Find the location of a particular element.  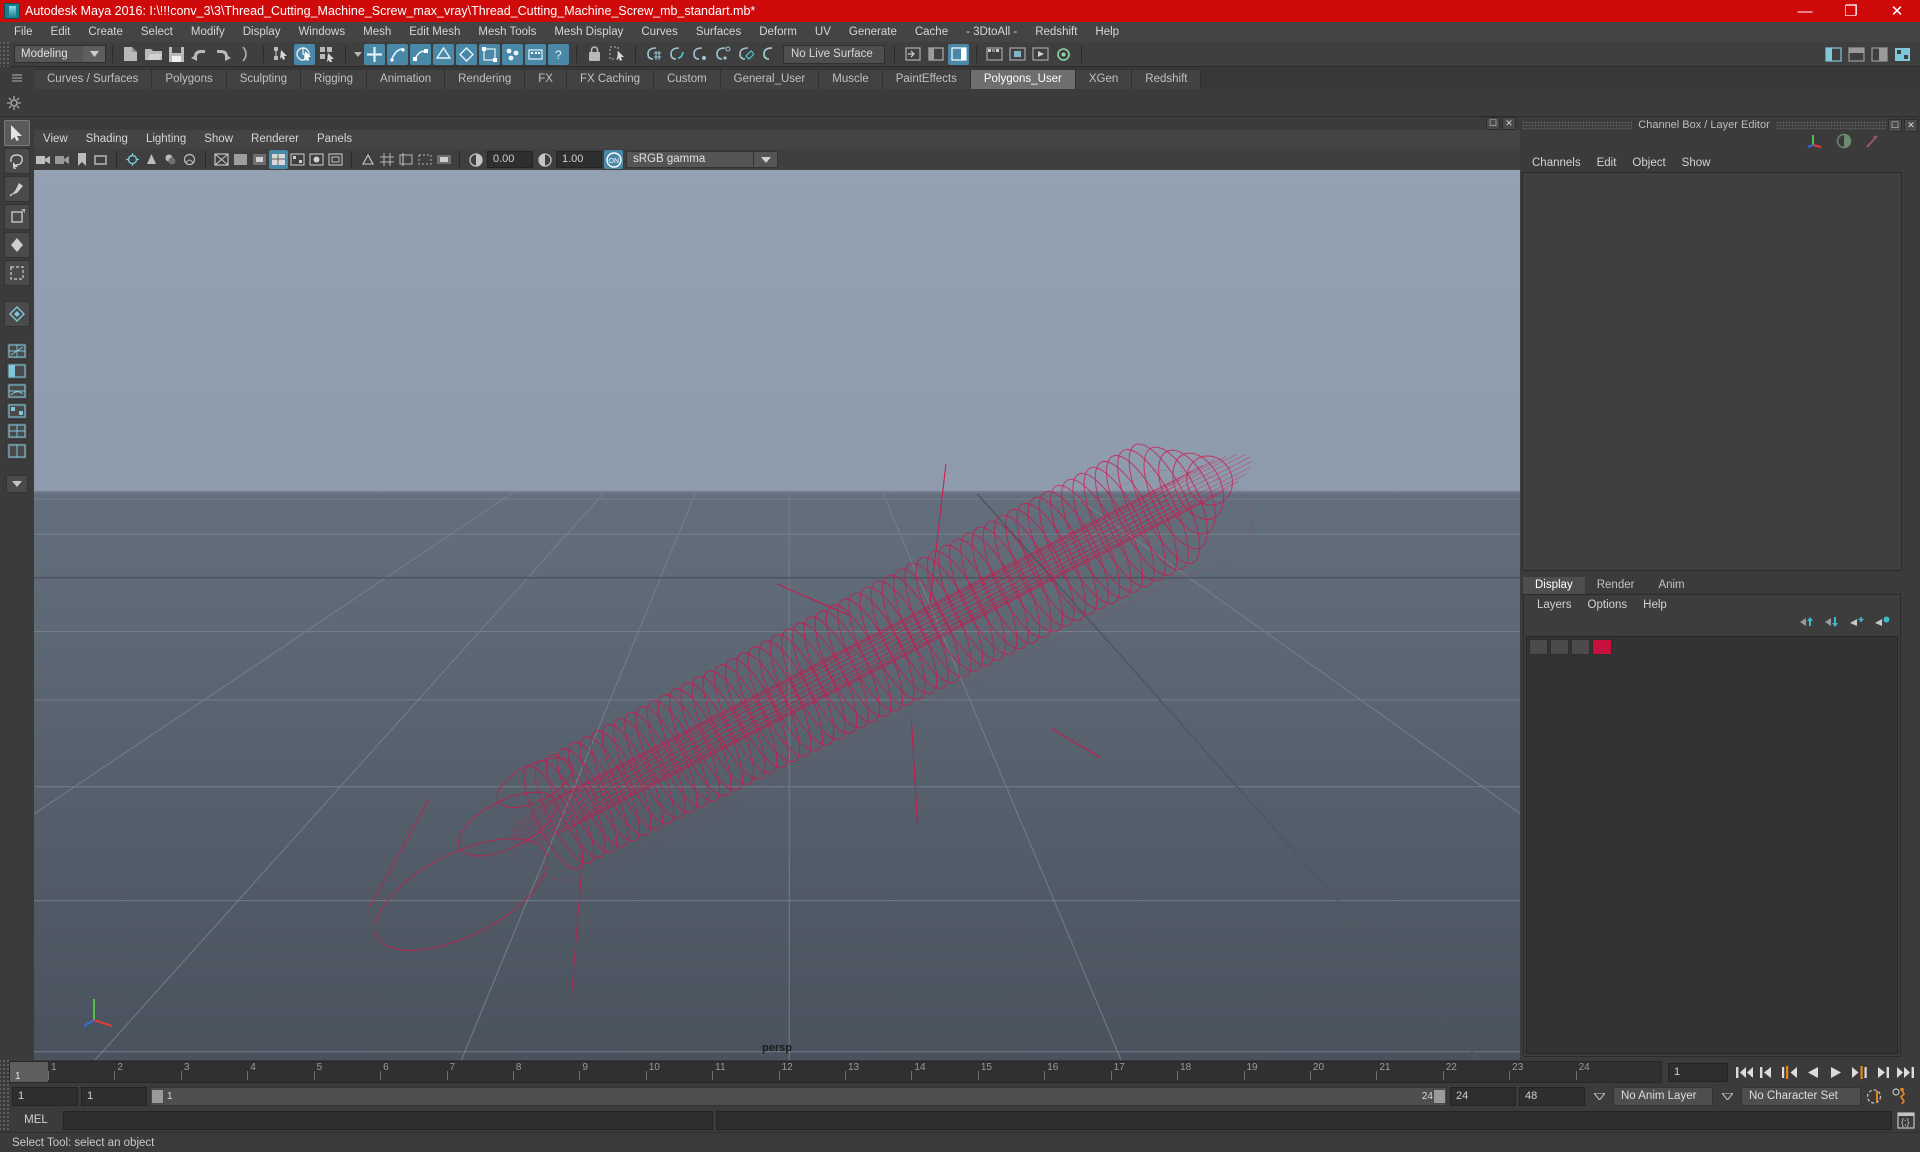

shelf-tab-curves-surfaces: Curves / Surfaces is located at coordinates (93, 79).